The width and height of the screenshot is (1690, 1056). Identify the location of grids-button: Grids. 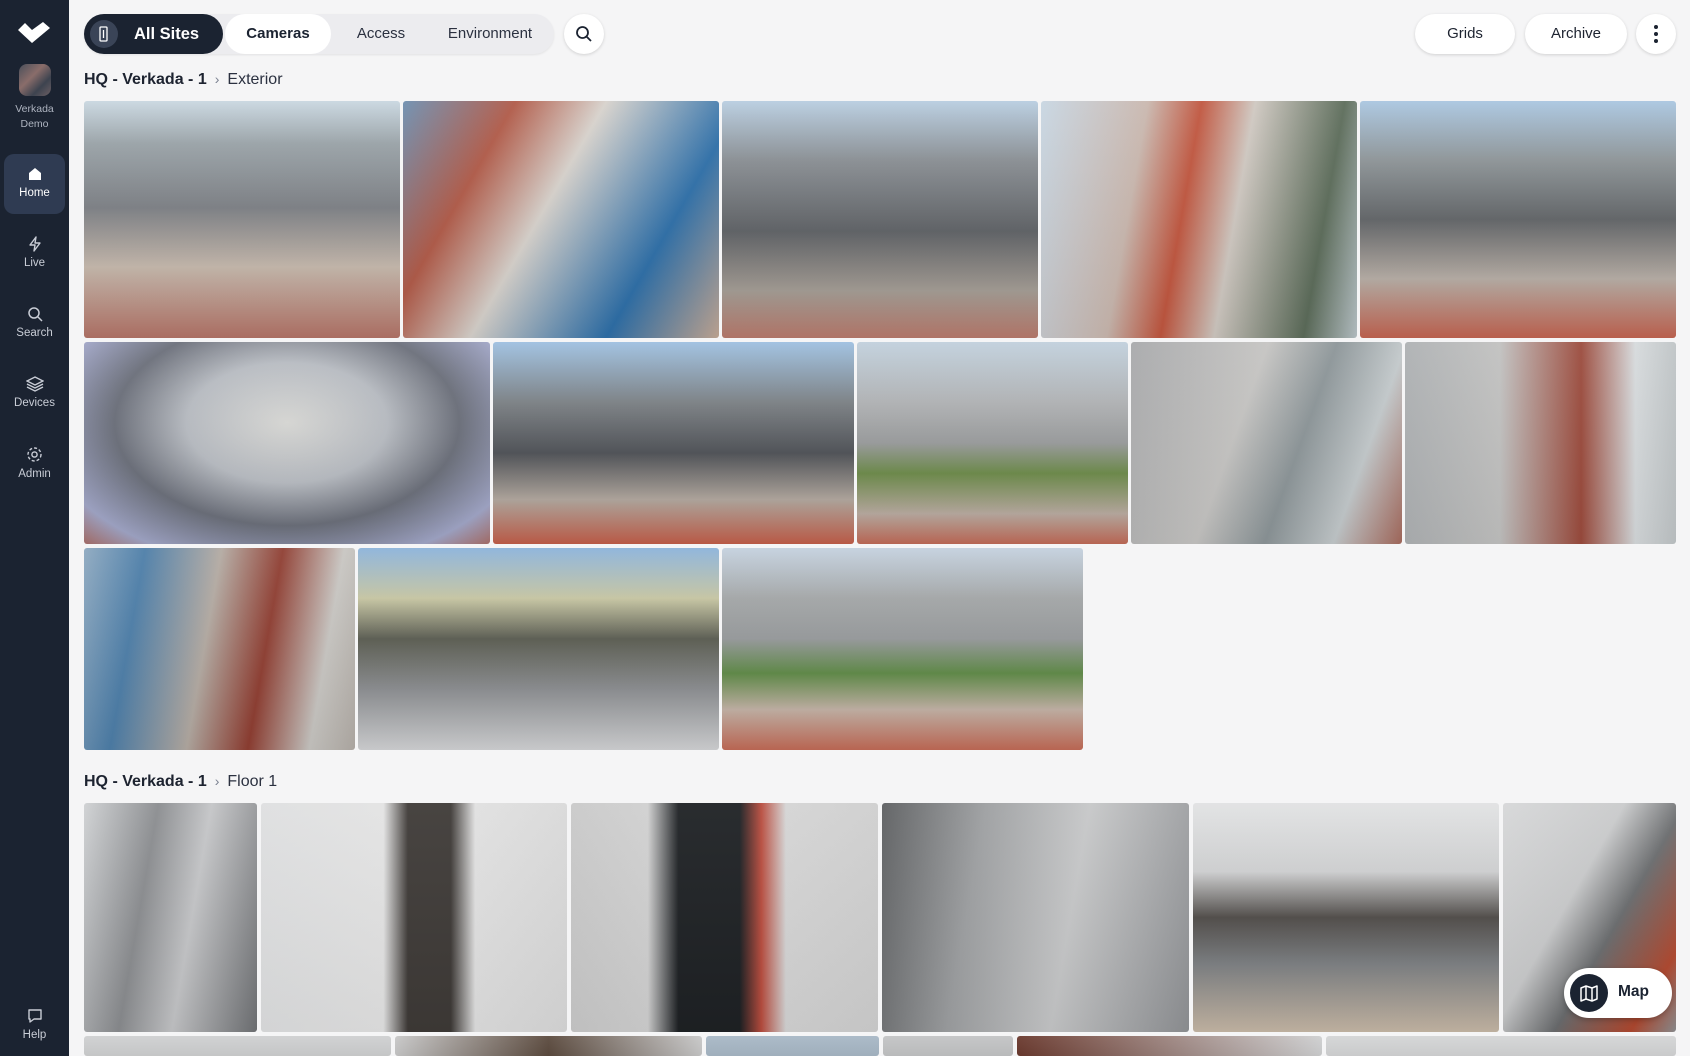
(1465, 34).